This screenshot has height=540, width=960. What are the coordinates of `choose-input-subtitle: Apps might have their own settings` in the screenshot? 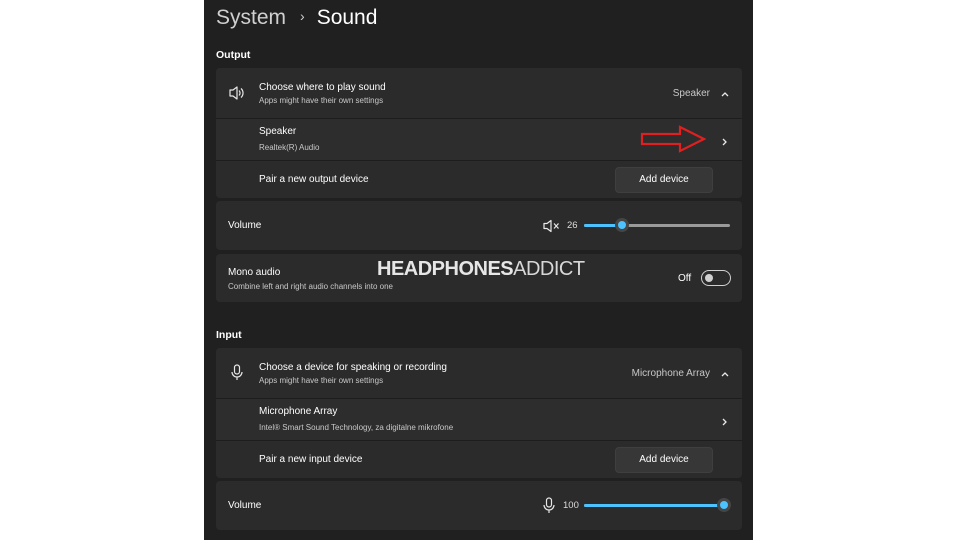 It's located at (321, 380).